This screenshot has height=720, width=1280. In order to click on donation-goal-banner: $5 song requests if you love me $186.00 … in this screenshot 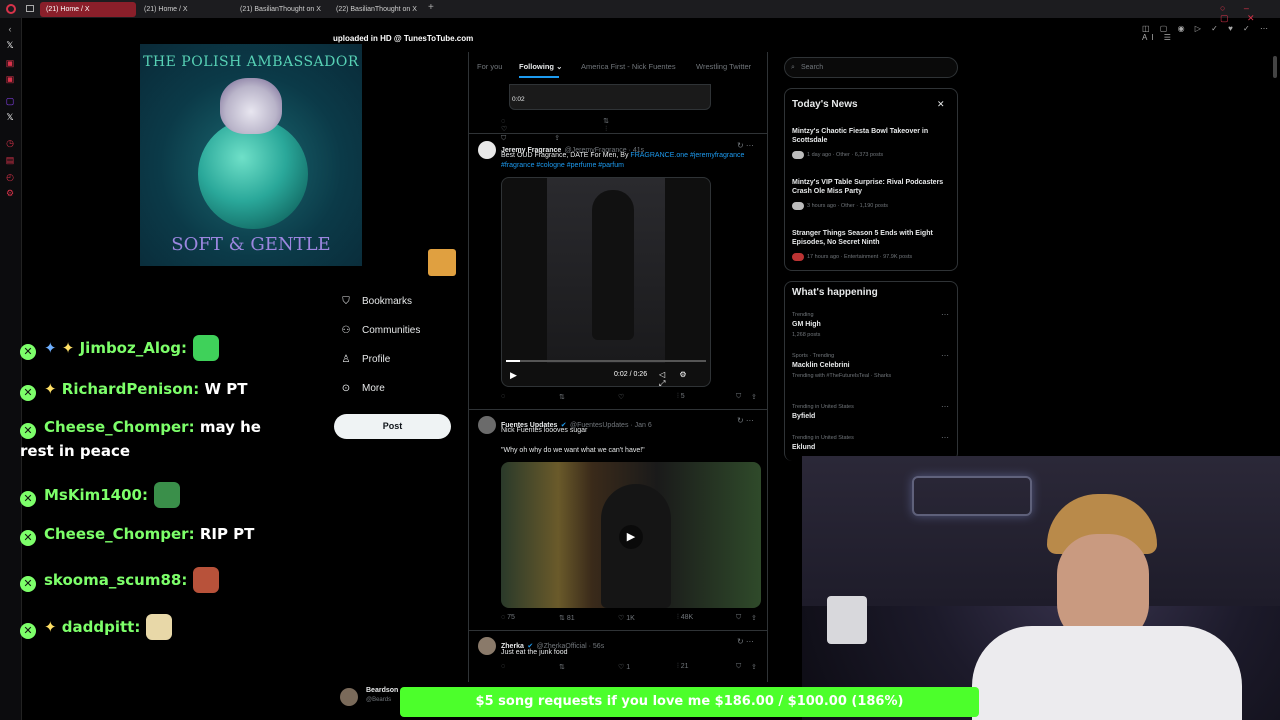, I will do `click(689, 702)`.